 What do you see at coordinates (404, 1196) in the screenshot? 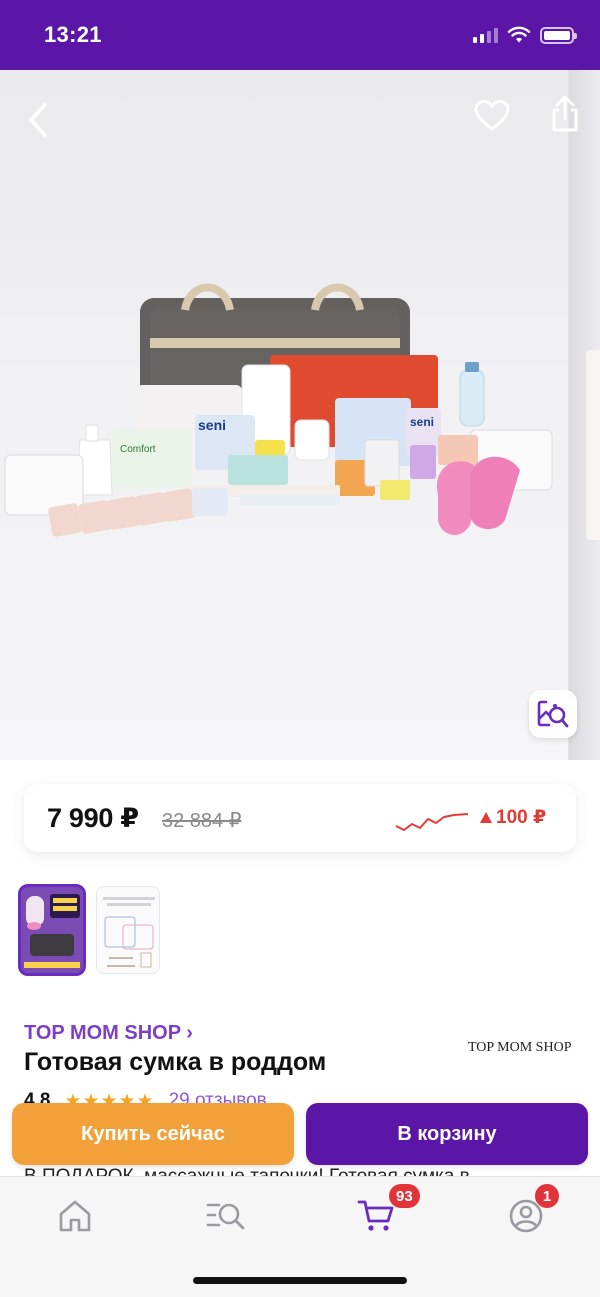
I see `cart-badge: 93` at bounding box center [404, 1196].